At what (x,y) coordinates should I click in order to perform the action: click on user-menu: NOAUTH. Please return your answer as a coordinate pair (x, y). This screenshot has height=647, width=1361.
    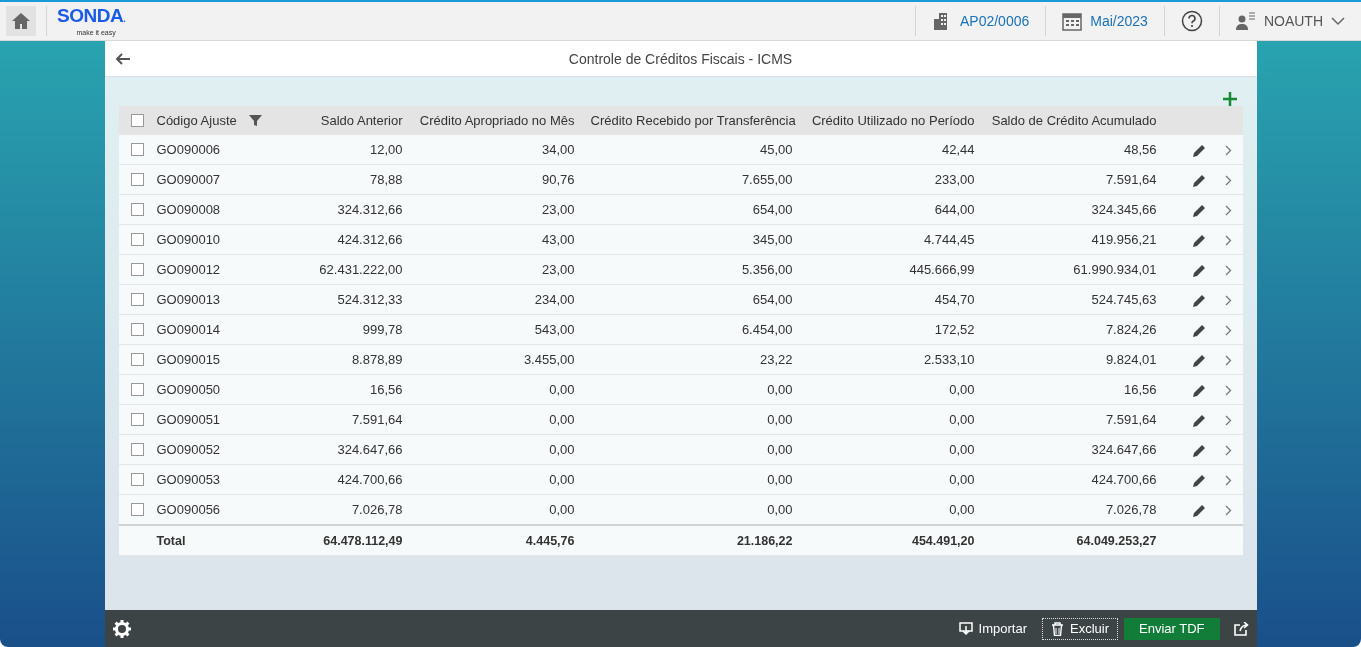
    Looking at the image, I should click on (1289, 21).